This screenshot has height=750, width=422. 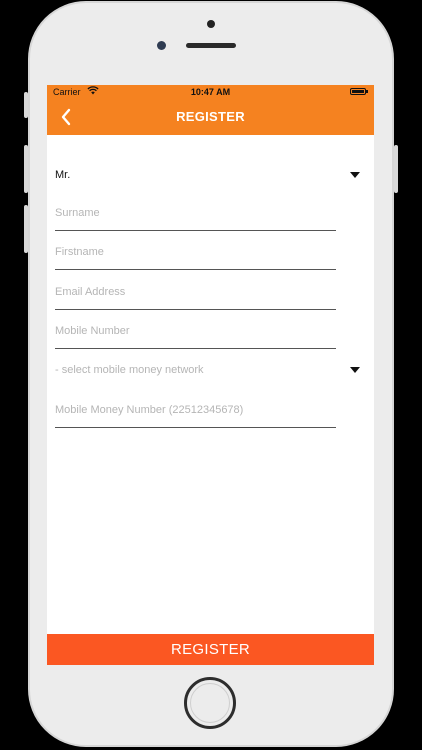 I want to click on power-button, so click(x=396, y=169).